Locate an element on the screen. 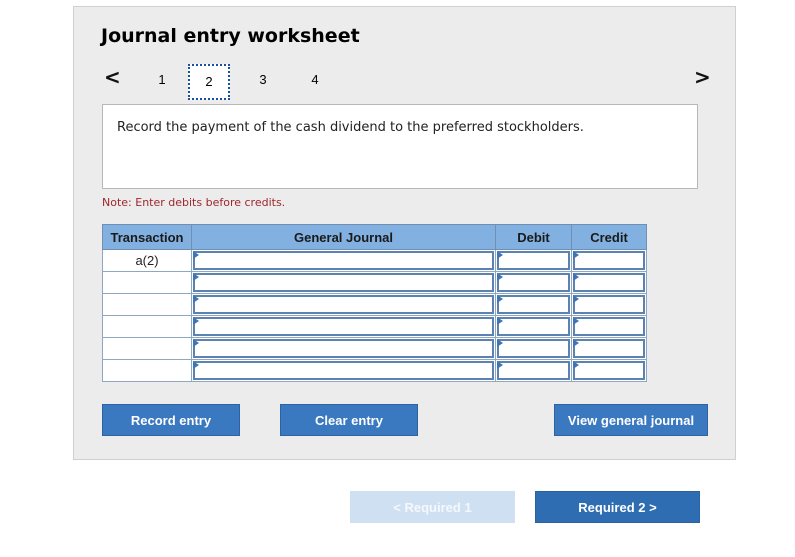  debits-note: Note: Enter debits before credits. is located at coordinates (194, 202).